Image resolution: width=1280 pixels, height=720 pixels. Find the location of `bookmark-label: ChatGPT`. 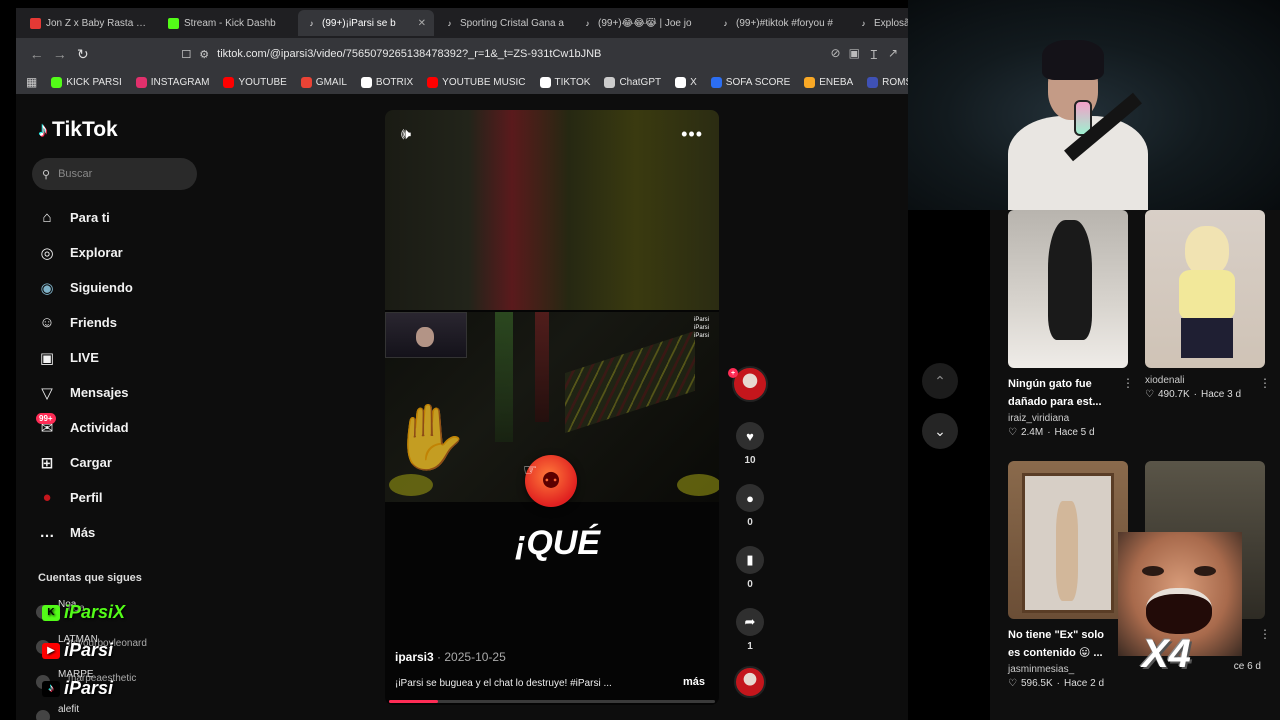

bookmark-label: ChatGPT is located at coordinates (640, 82).